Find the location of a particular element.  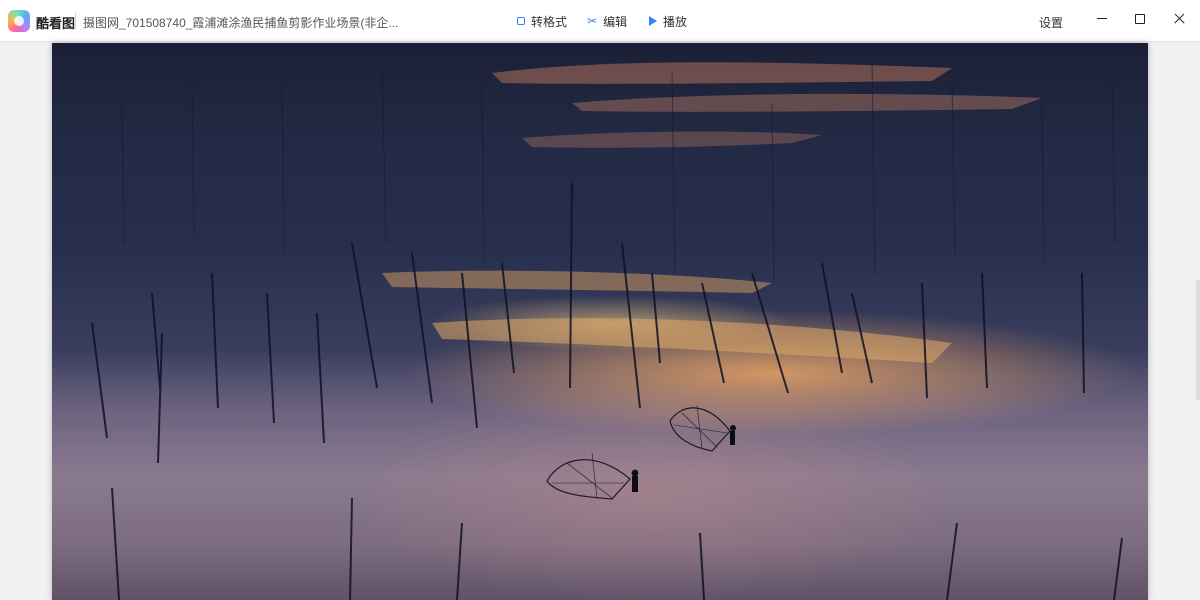

close-button is located at coordinates (1180, 19).